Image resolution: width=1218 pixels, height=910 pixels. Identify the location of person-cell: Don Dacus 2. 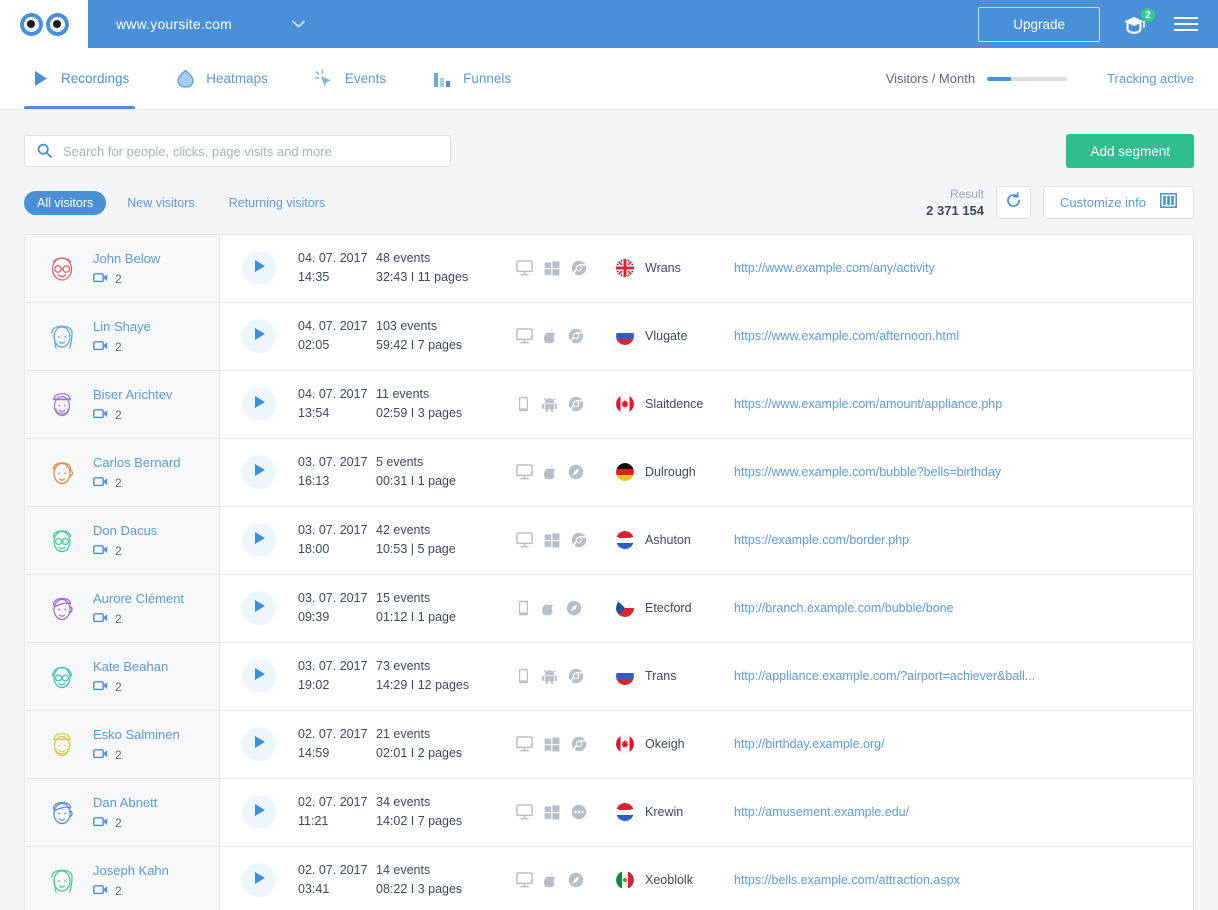
(122, 540).